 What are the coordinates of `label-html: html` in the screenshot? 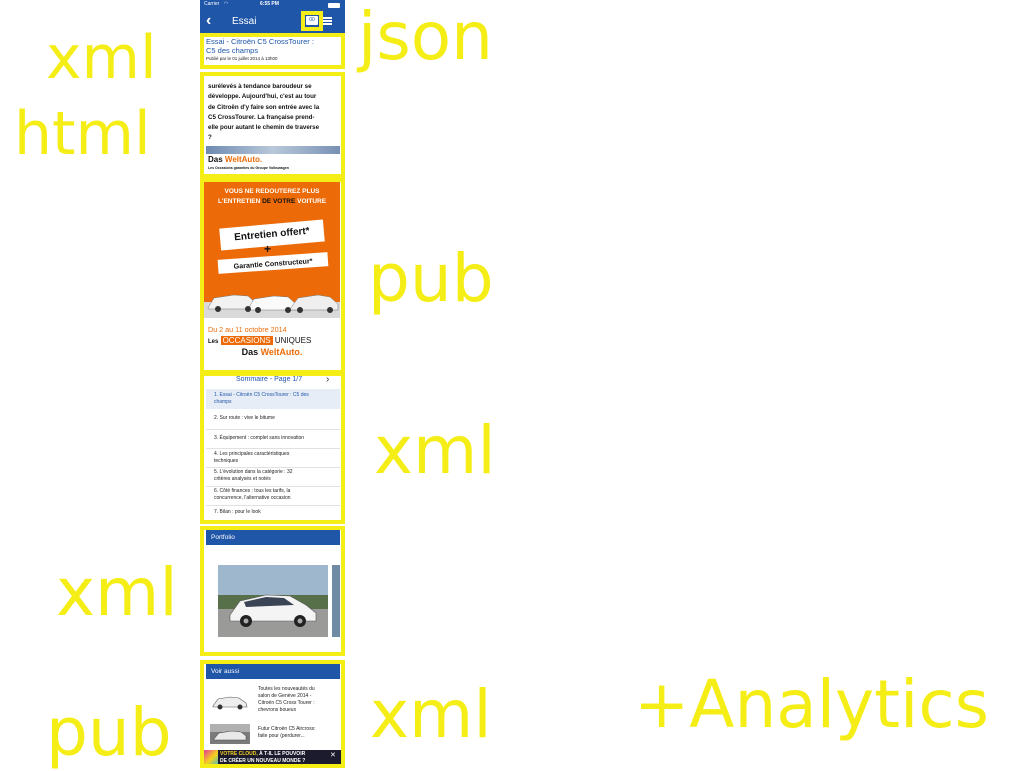 It's located at (82, 134).